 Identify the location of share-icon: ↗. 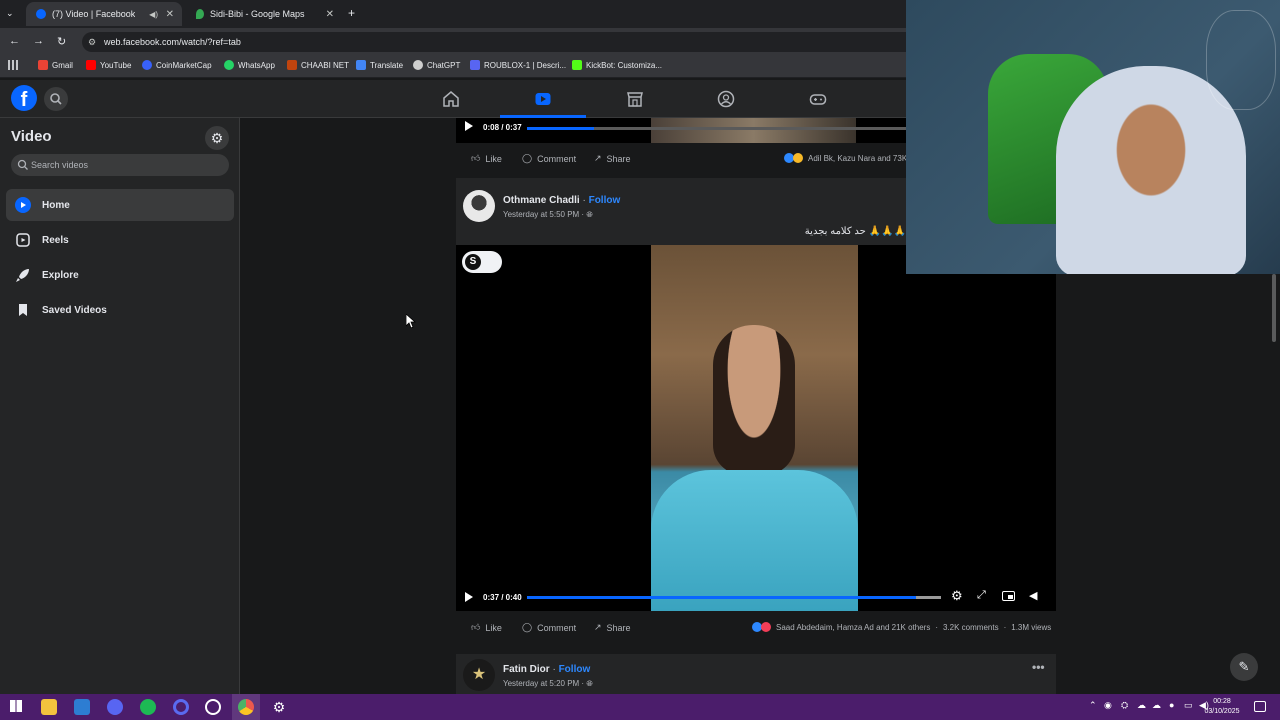
(598, 627).